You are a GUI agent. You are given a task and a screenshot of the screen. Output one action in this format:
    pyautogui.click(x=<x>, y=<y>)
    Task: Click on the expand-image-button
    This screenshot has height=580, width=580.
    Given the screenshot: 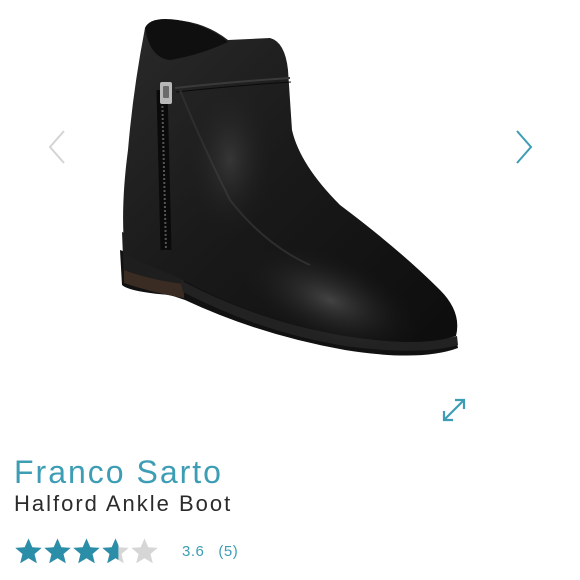 What is the action you would take?
    pyautogui.click(x=454, y=410)
    